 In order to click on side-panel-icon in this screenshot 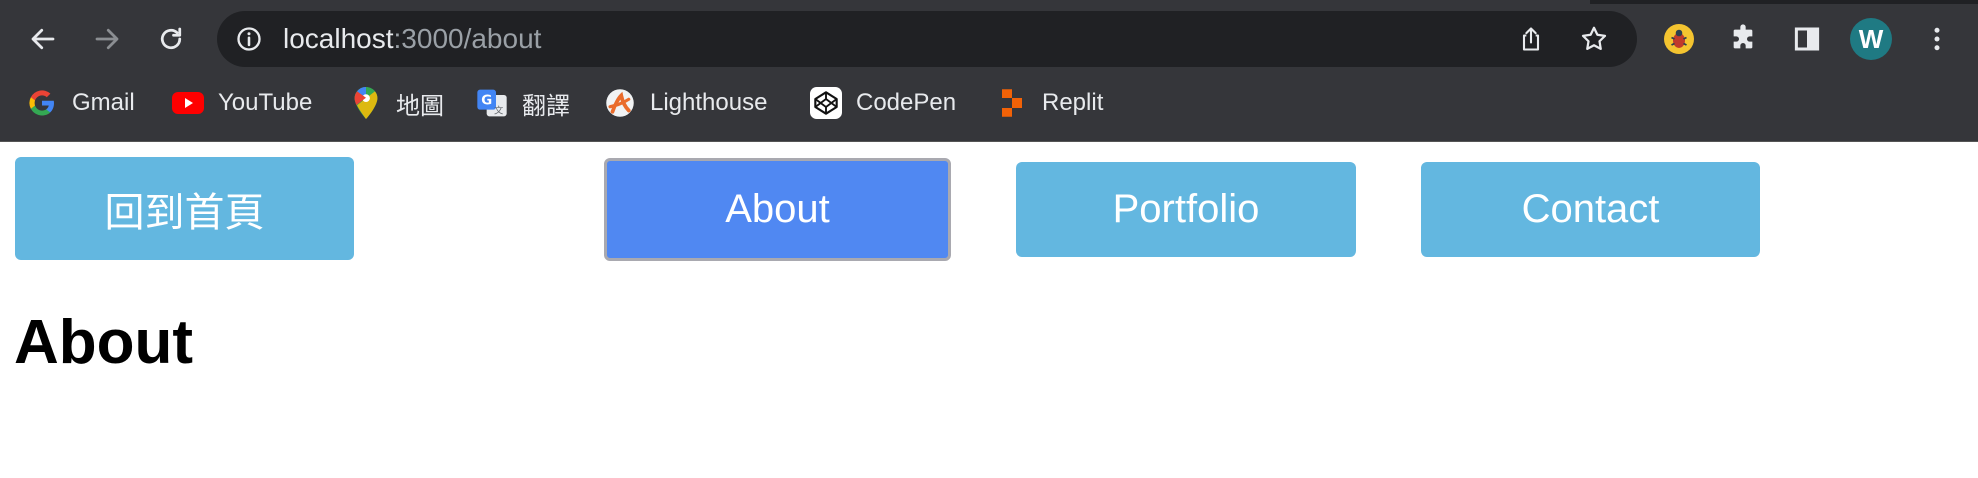, I will do `click(1807, 39)`.